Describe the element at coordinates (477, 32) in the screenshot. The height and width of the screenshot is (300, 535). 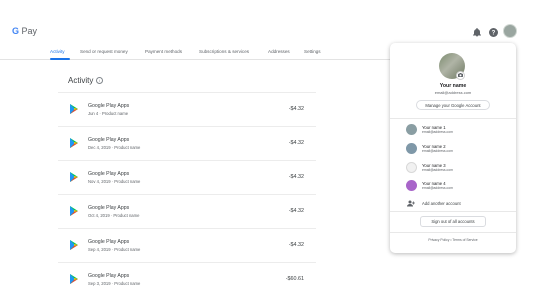
I see `bell-icon` at that location.